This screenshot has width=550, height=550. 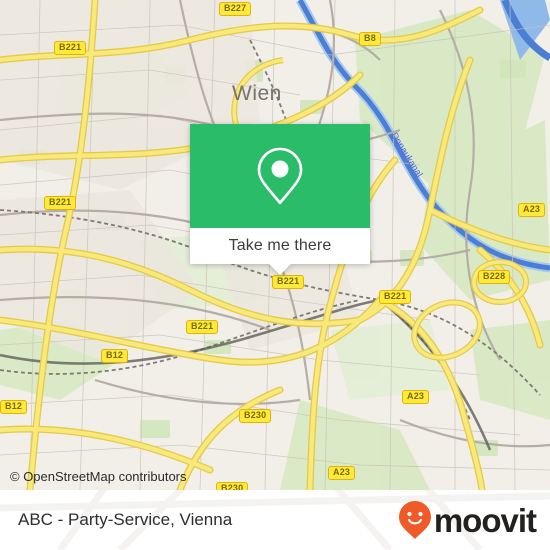 What do you see at coordinates (280, 269) in the screenshot?
I see `callout-tail-icon` at bounding box center [280, 269].